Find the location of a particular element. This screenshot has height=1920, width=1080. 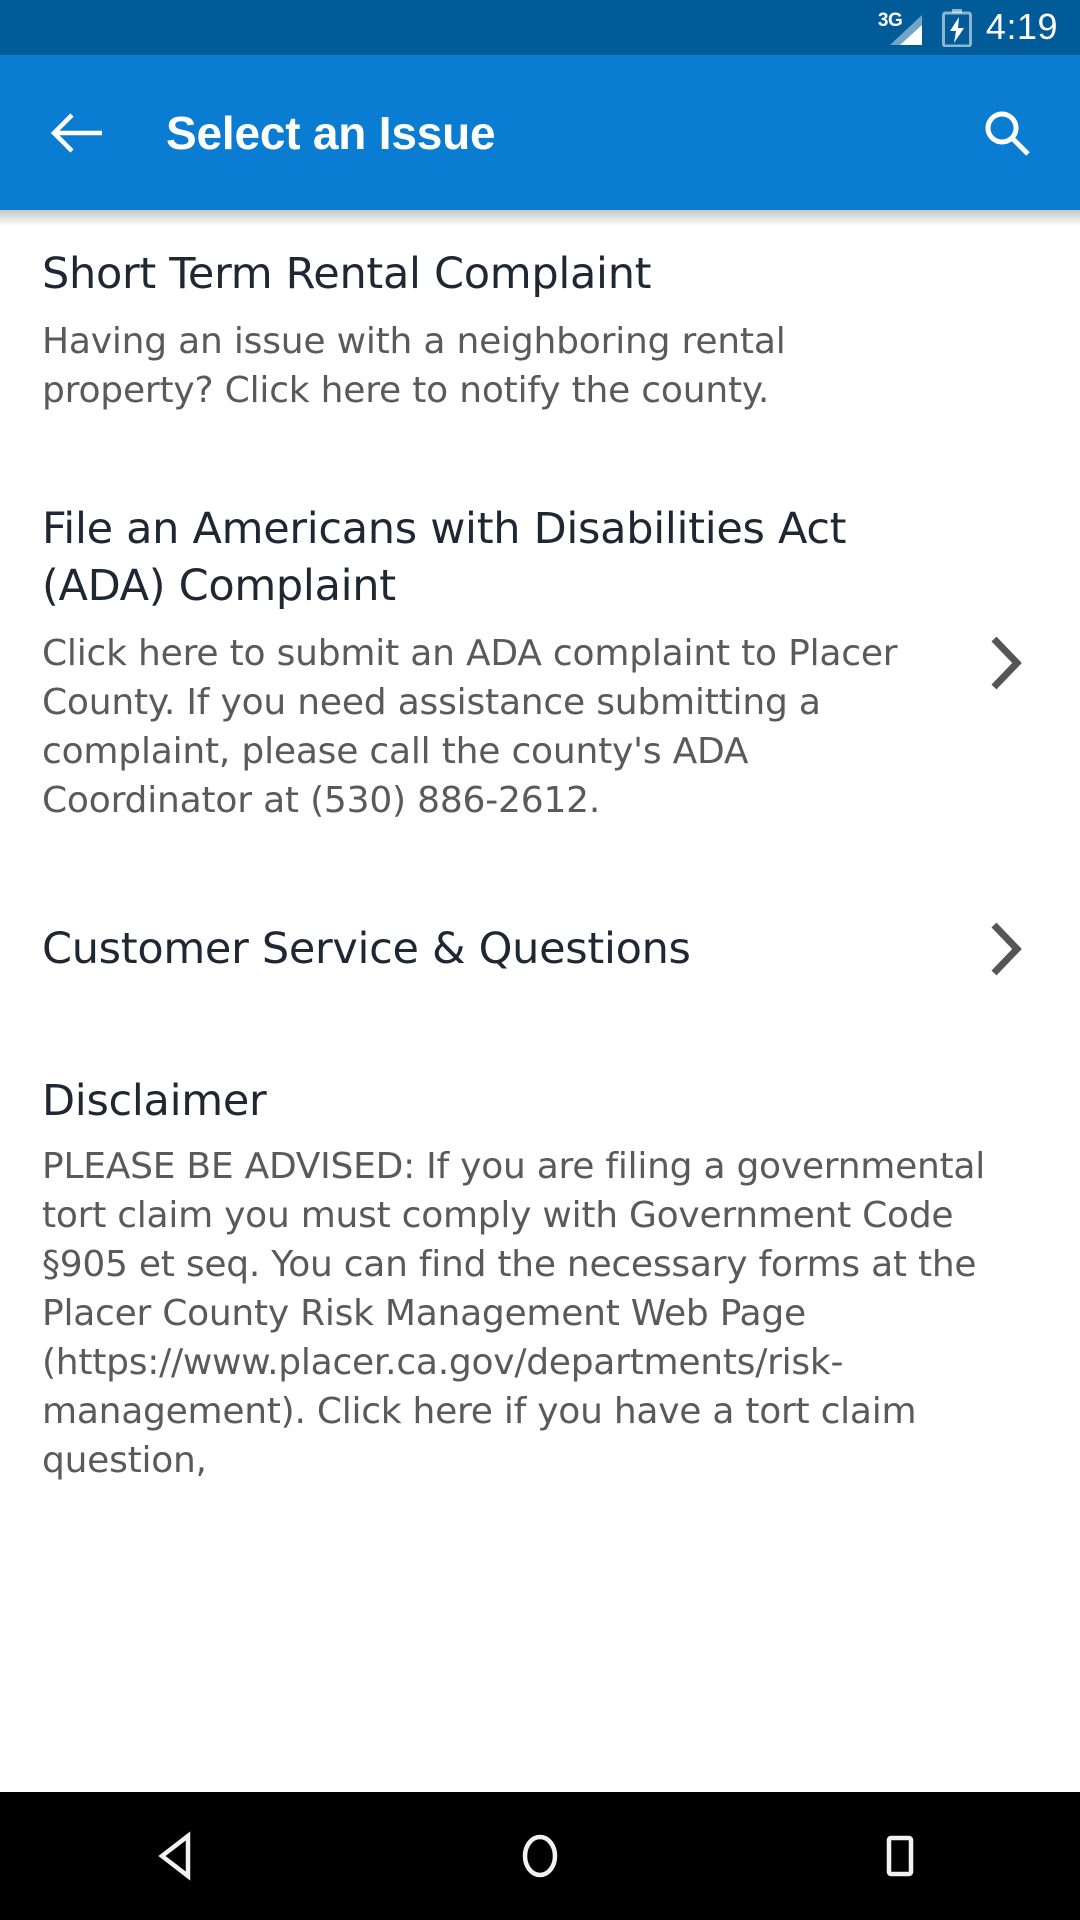

disclaimer-title: Disclaimer is located at coordinates (154, 1101).